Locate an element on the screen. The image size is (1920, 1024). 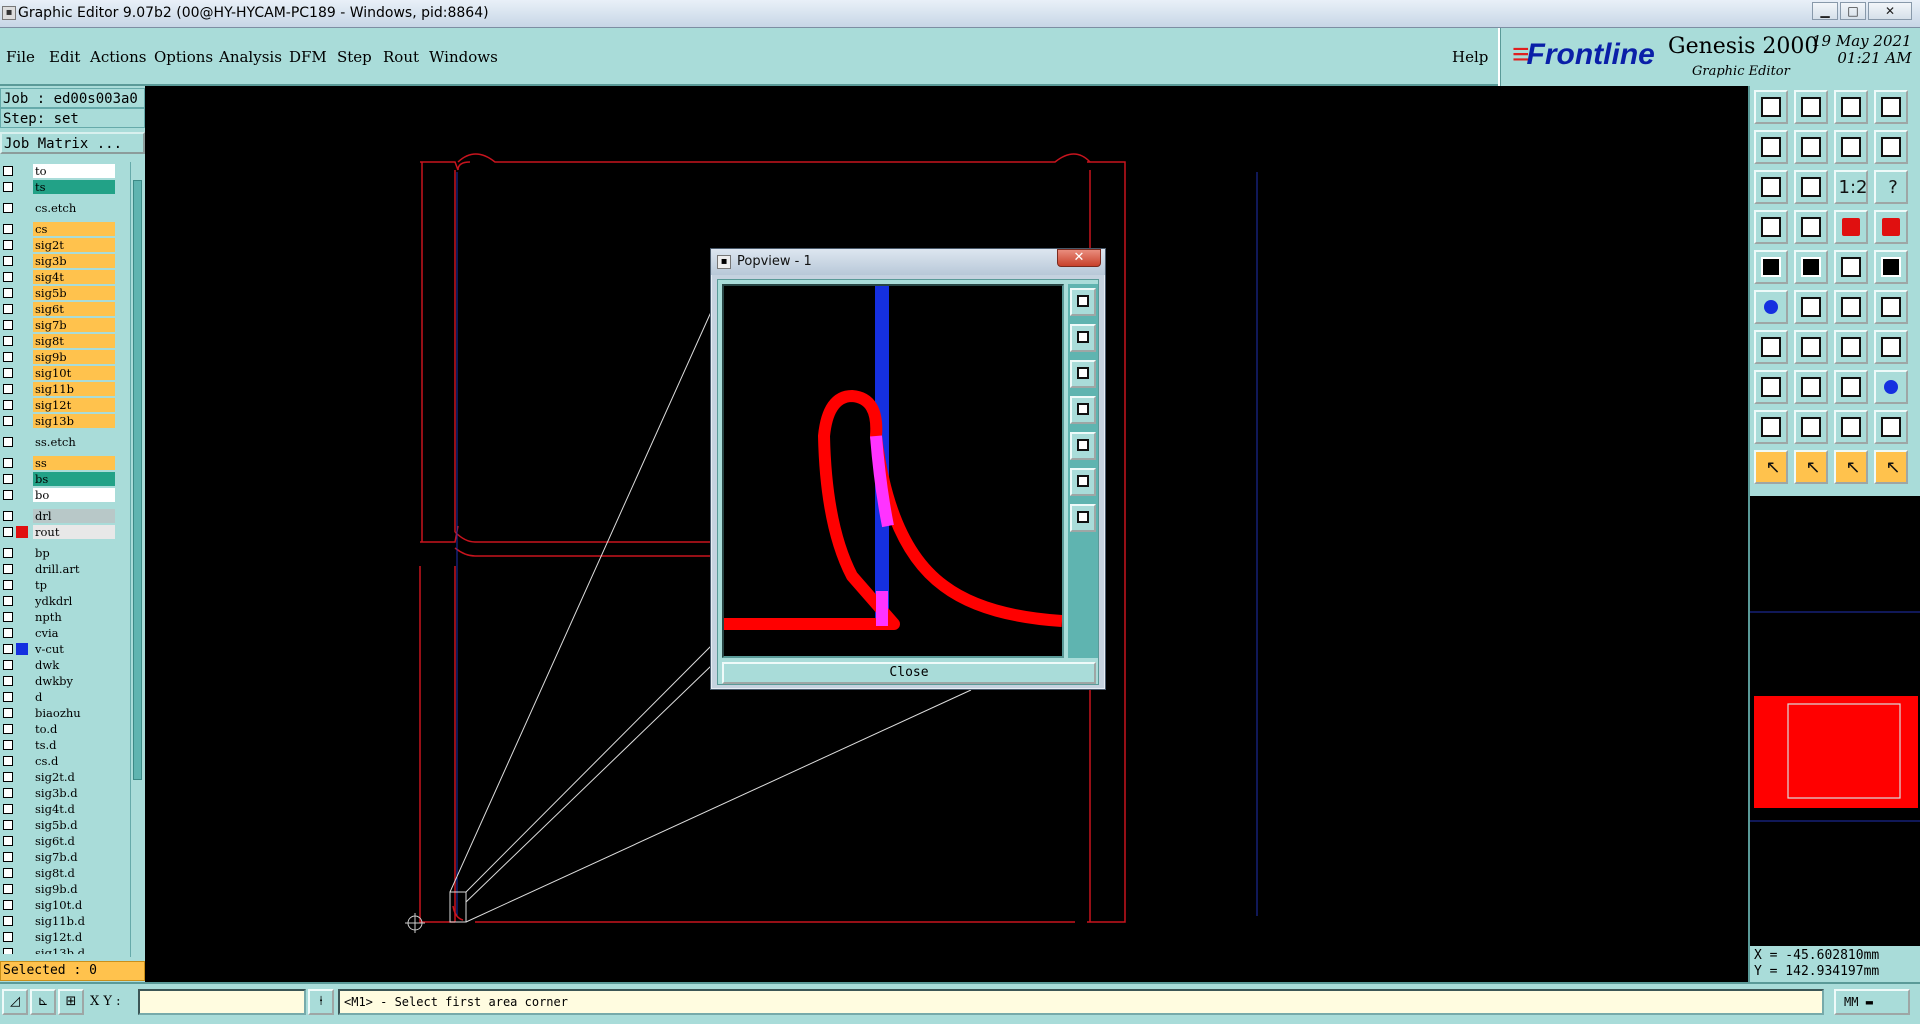
popview-zoom-out-button is located at coordinates (1083, 518).